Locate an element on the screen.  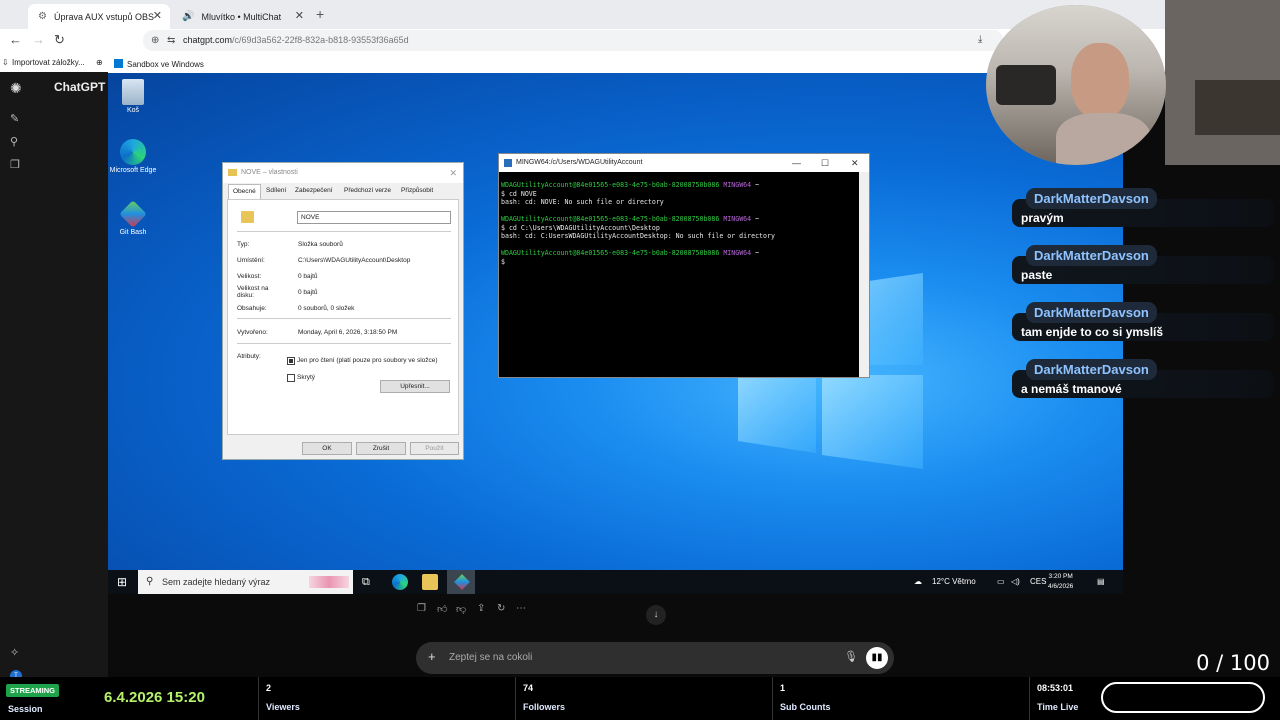
thumbs-down-icon: 👎︎ is located at coordinates (461, 609).